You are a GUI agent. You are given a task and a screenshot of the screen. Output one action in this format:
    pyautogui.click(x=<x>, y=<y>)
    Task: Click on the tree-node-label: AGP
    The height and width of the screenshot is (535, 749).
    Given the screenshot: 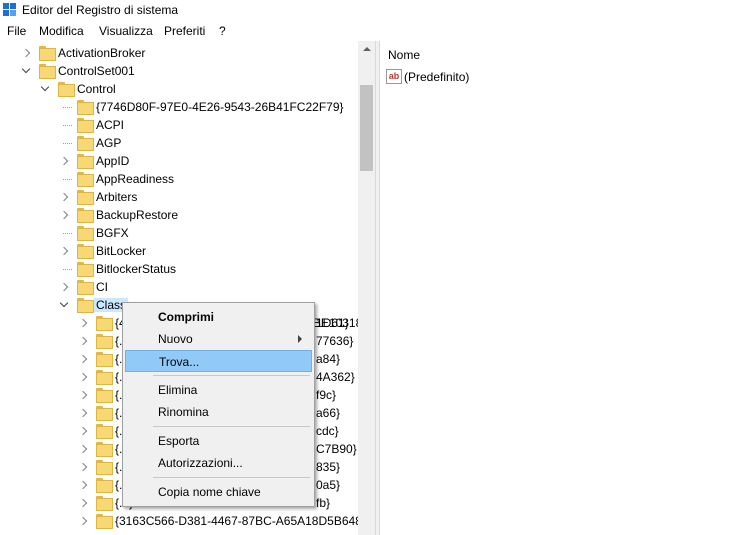 What is the action you would take?
    pyautogui.click(x=109, y=143)
    